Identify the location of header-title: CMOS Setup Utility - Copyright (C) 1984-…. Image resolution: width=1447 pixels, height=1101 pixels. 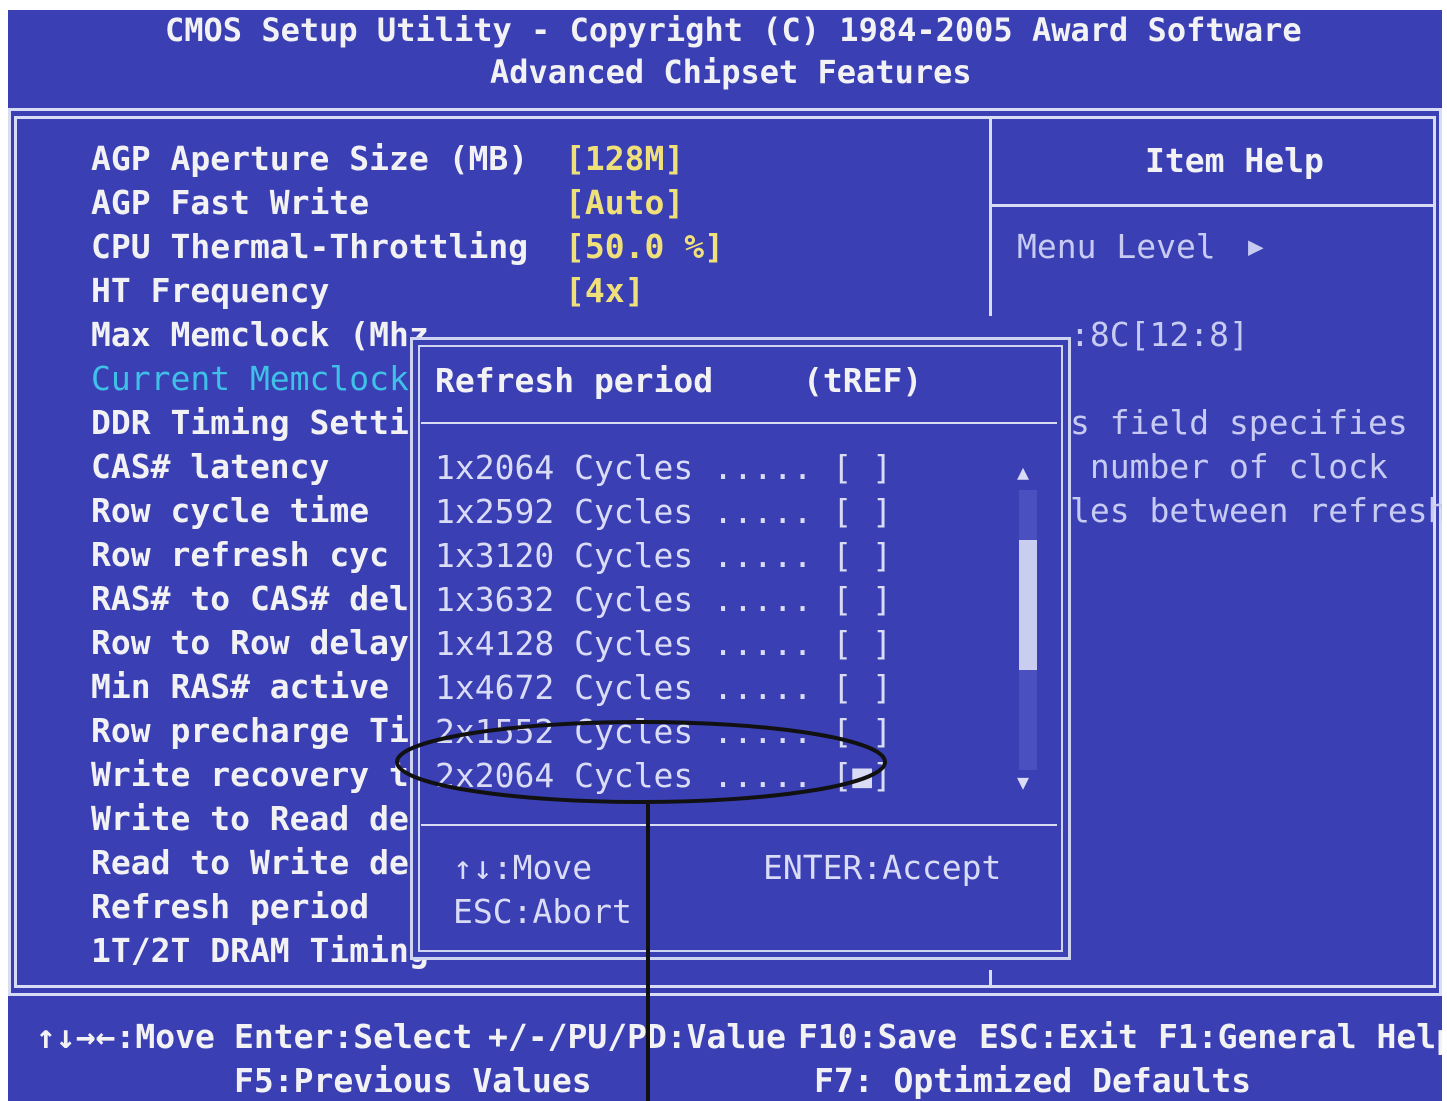
(733, 30).